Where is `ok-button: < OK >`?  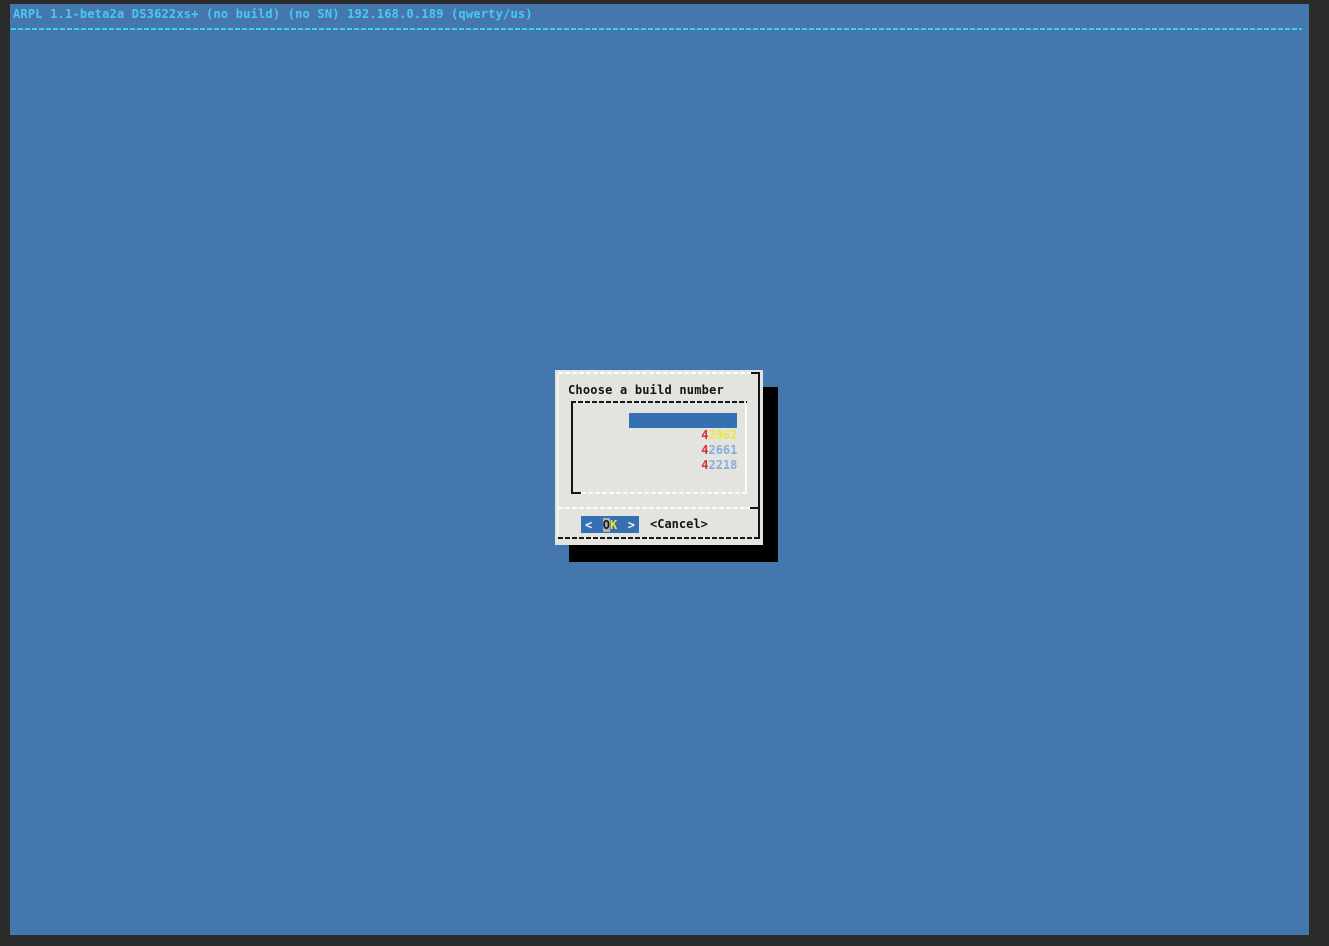
ok-button: < OK > is located at coordinates (610, 524).